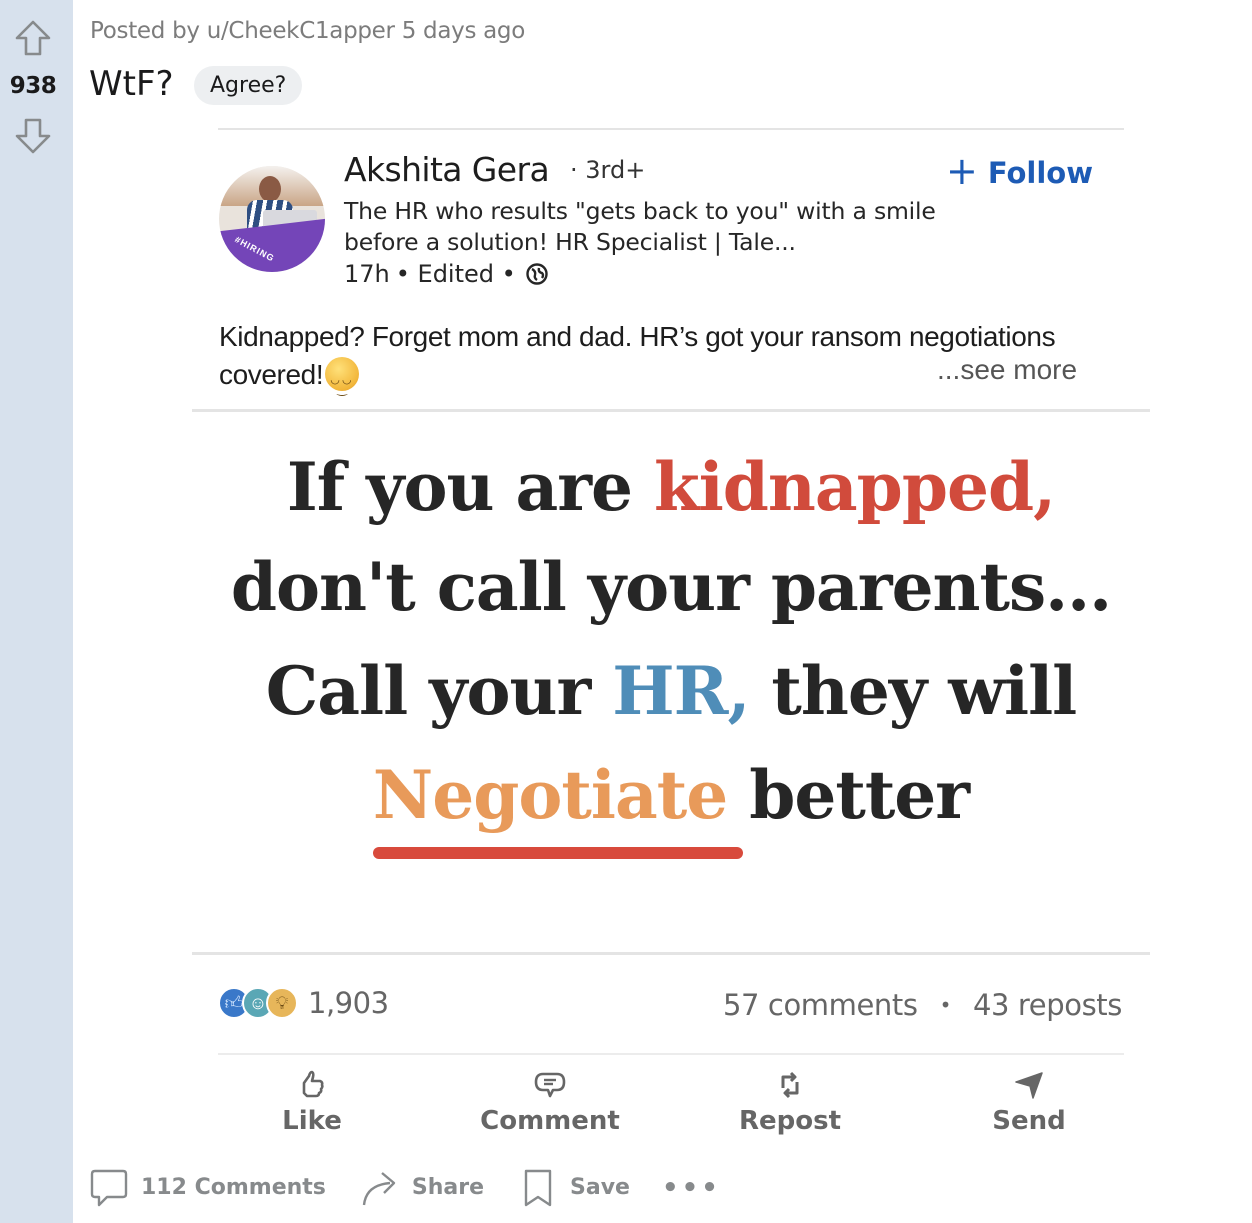 Image resolution: width=1252 pixels, height=1223 pixels. I want to click on red-underline, so click(558, 853).